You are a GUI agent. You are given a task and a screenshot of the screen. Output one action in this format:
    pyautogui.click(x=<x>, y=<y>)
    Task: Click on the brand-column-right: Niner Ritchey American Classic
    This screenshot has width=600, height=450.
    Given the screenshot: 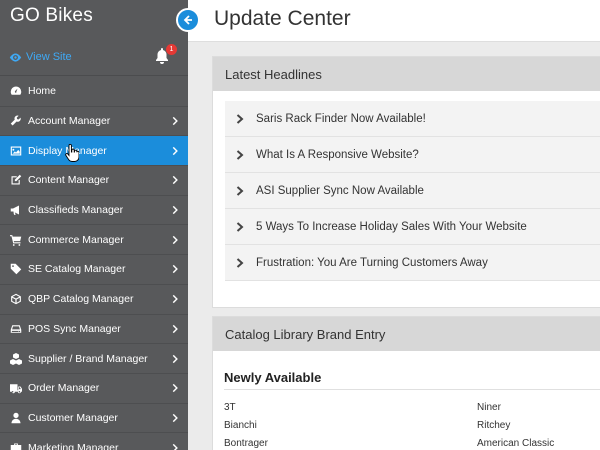 What is the action you would take?
    pyautogui.click(x=515, y=424)
    